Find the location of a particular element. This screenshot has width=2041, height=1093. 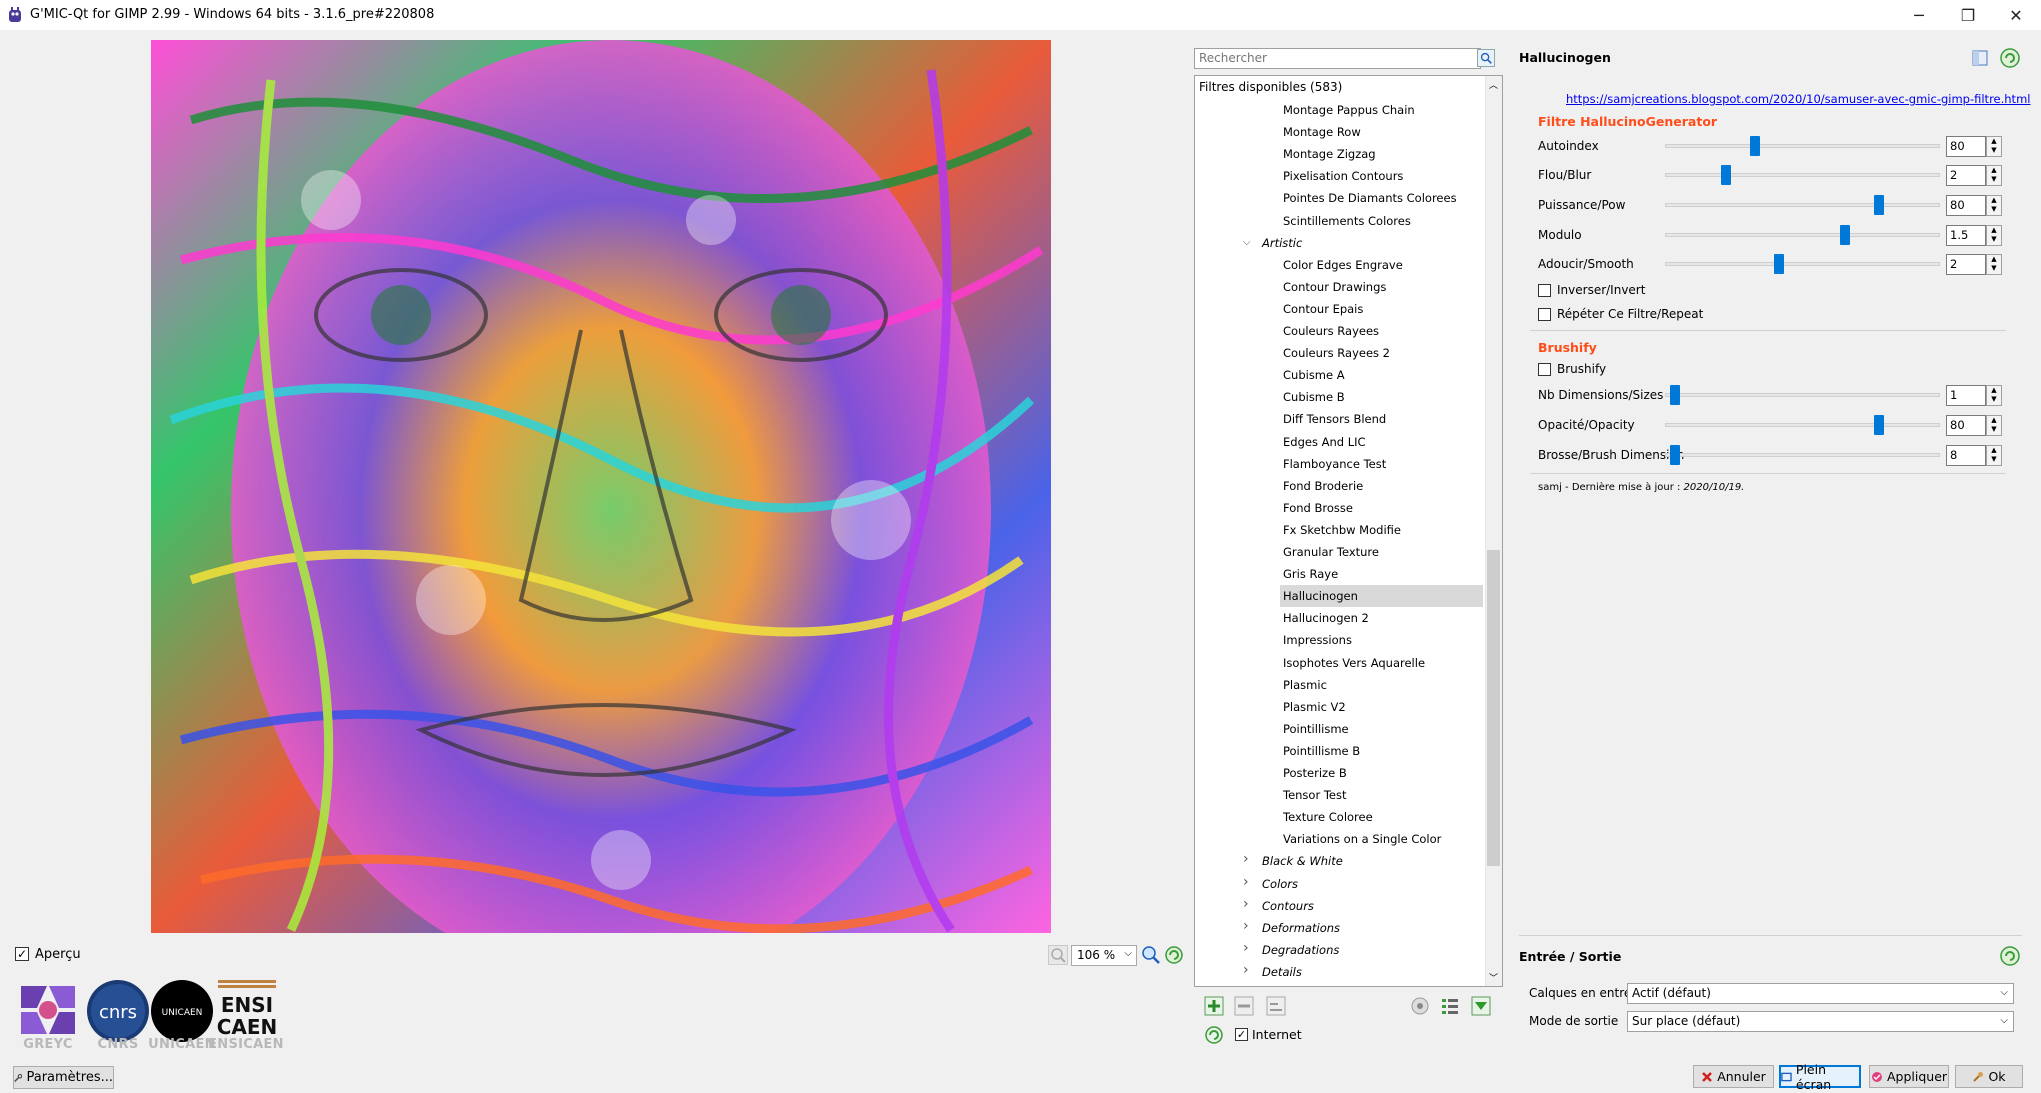

internet-checkbox: ✓ is located at coordinates (1241, 1034).